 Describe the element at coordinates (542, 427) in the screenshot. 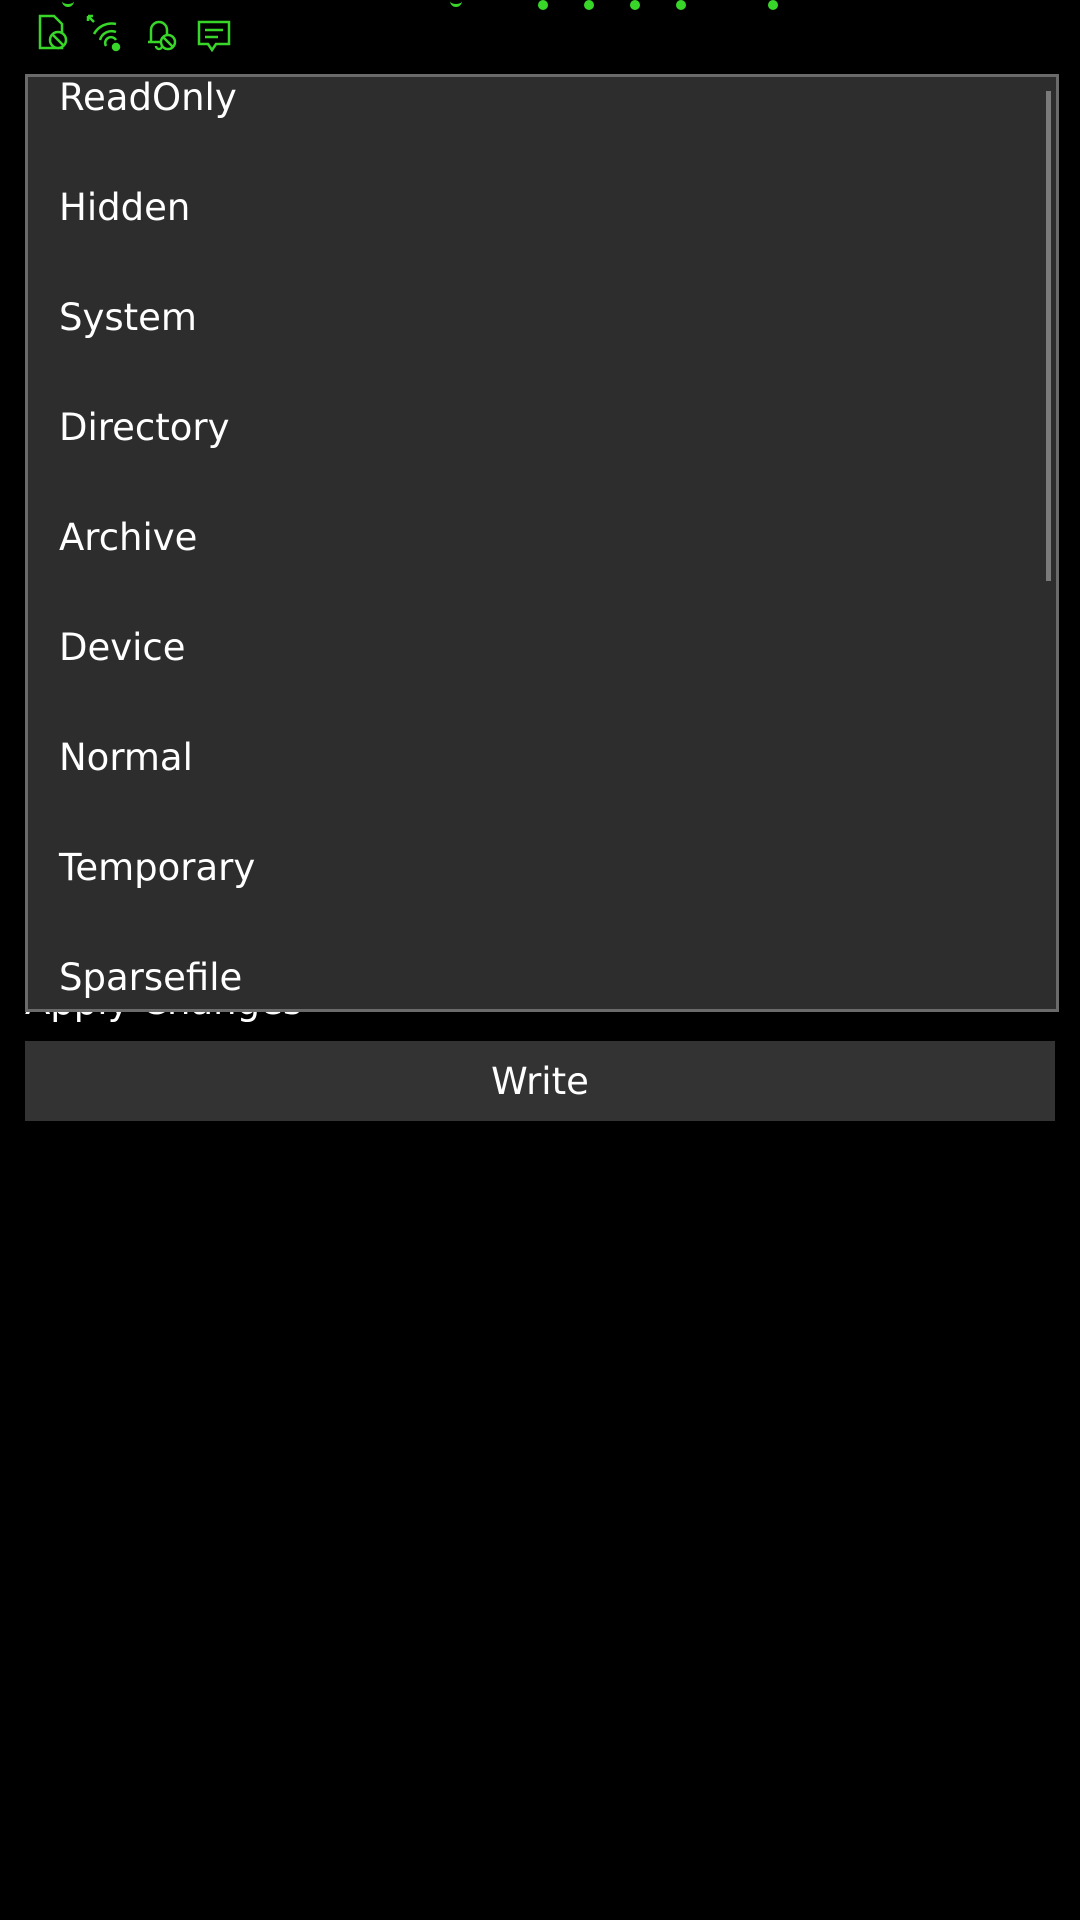

I see `dropdown-item-directory: Directory` at that location.